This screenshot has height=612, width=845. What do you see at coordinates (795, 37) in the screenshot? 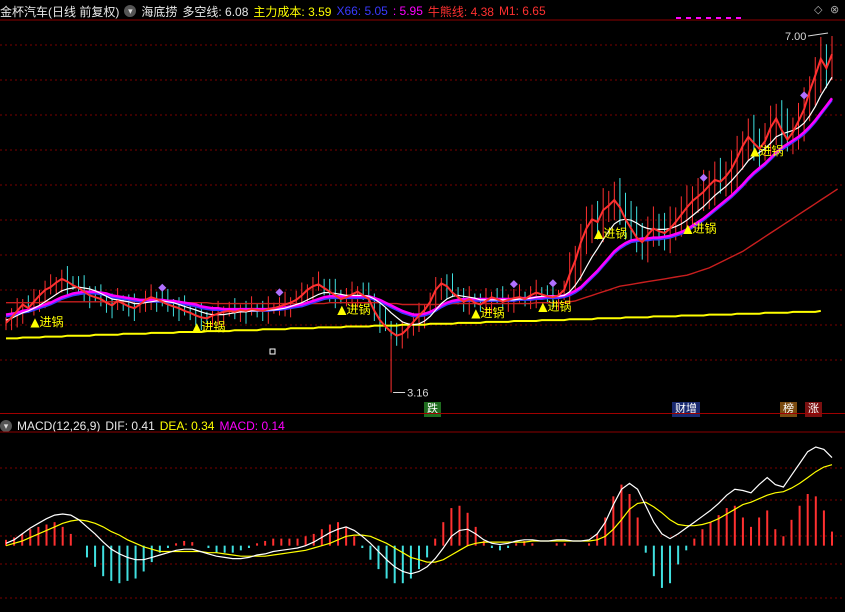
I see `high-price-label: 7.00` at bounding box center [795, 37].